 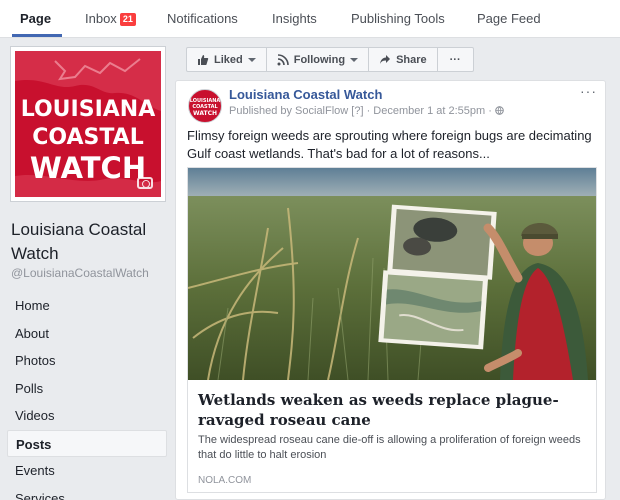 What do you see at coordinates (411, 59) in the screenshot?
I see `share-label: Share` at bounding box center [411, 59].